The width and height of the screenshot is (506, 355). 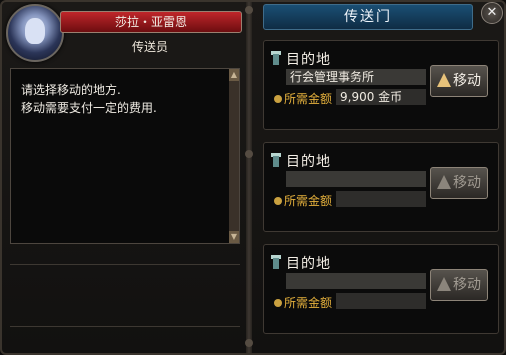 I want to click on cost-value: 9,900 金币, so click(x=381, y=97).